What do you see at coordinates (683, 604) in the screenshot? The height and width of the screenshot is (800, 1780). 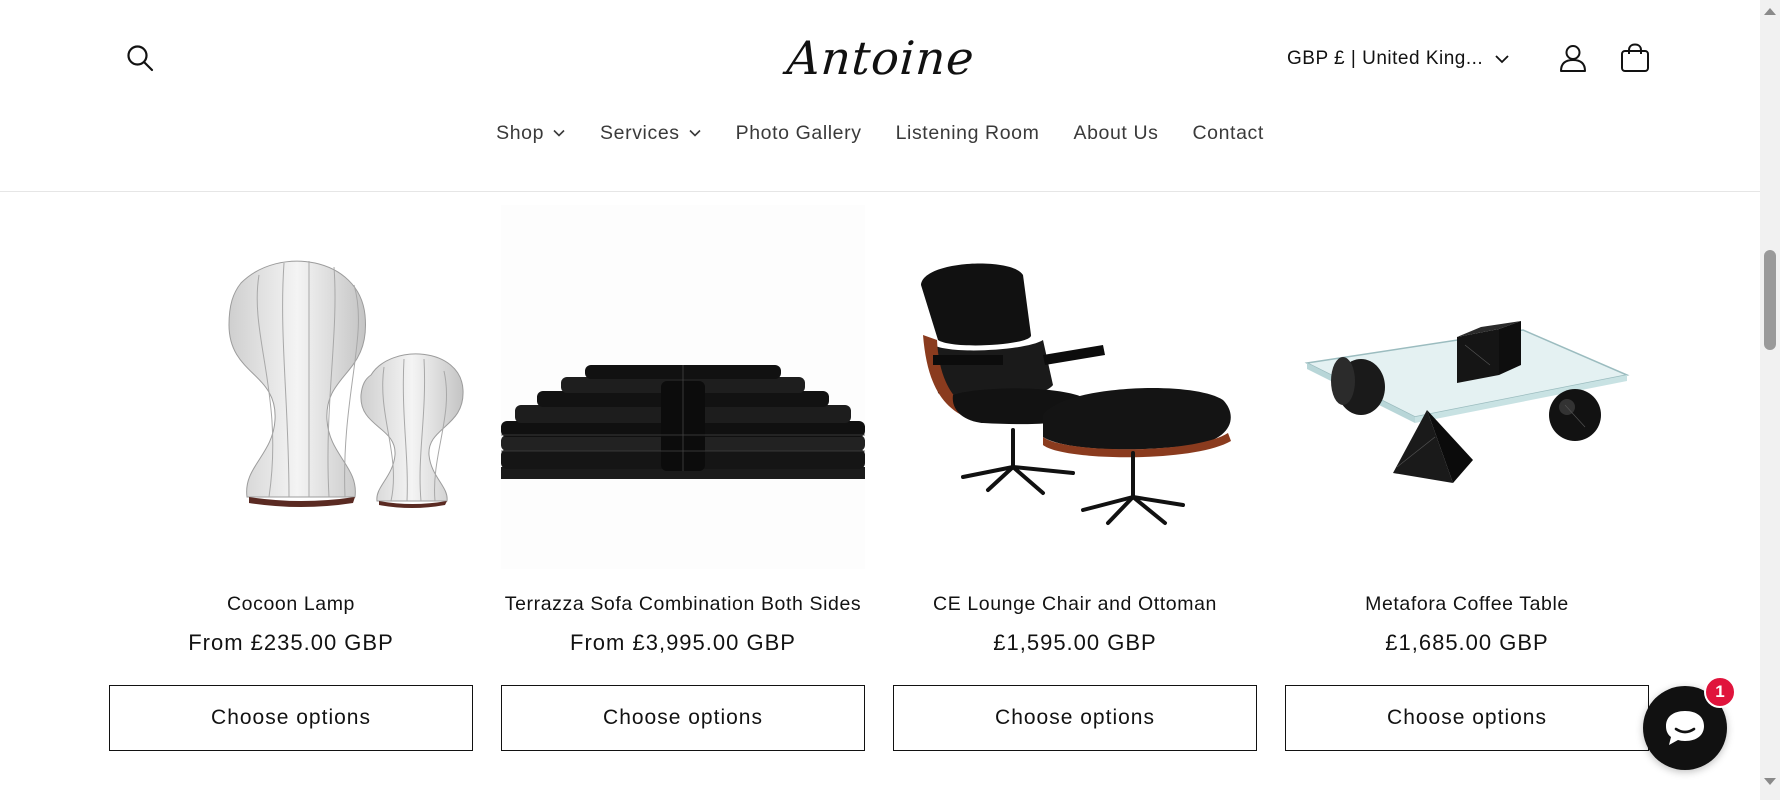 I see `product-title: Terrazza Sofa Combination Both Sides` at bounding box center [683, 604].